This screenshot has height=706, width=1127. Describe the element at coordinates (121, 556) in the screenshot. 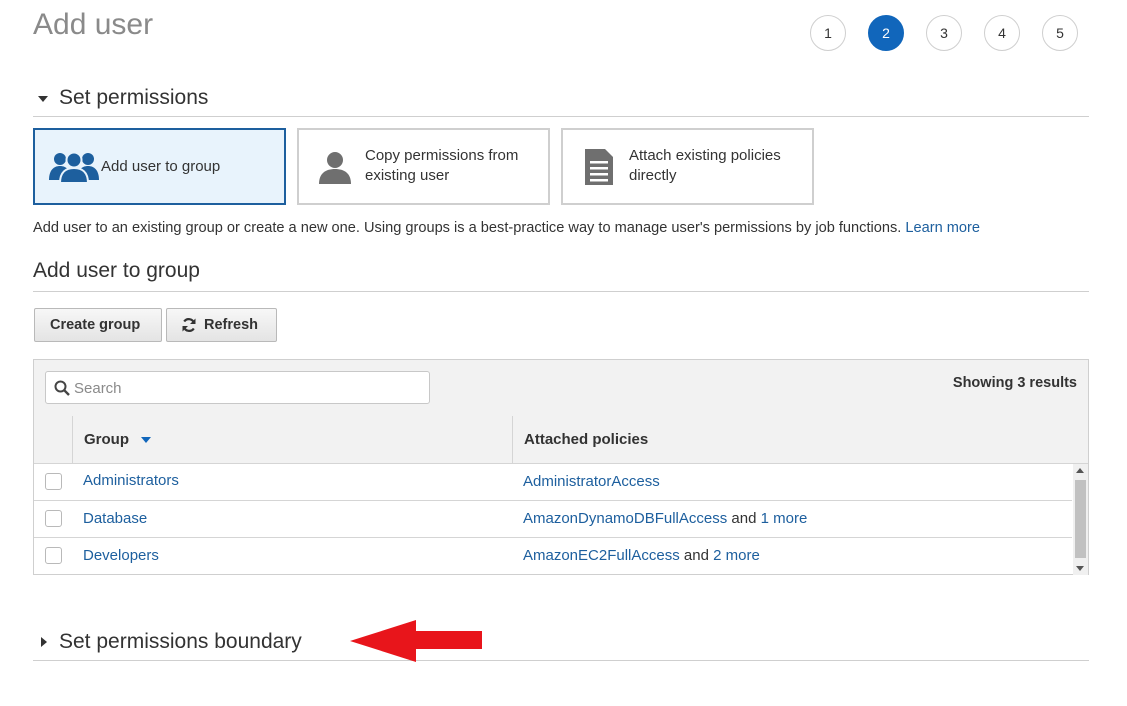

I see `group-link: Developers` at that location.